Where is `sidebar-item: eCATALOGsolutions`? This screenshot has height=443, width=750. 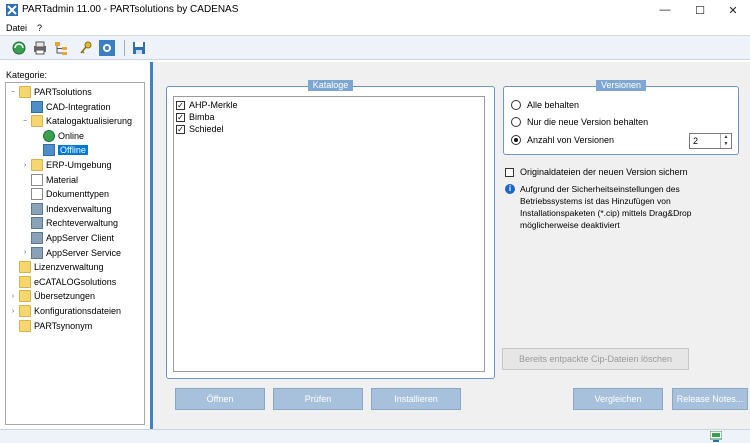
sidebar-item: eCATALOGsolutions is located at coordinates (62, 282).